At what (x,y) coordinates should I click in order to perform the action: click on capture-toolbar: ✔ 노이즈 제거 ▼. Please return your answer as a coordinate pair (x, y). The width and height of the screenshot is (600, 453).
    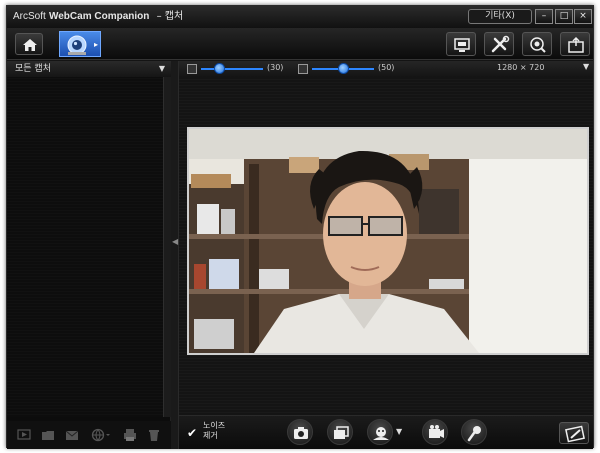
    Looking at the image, I should click on (386, 432).